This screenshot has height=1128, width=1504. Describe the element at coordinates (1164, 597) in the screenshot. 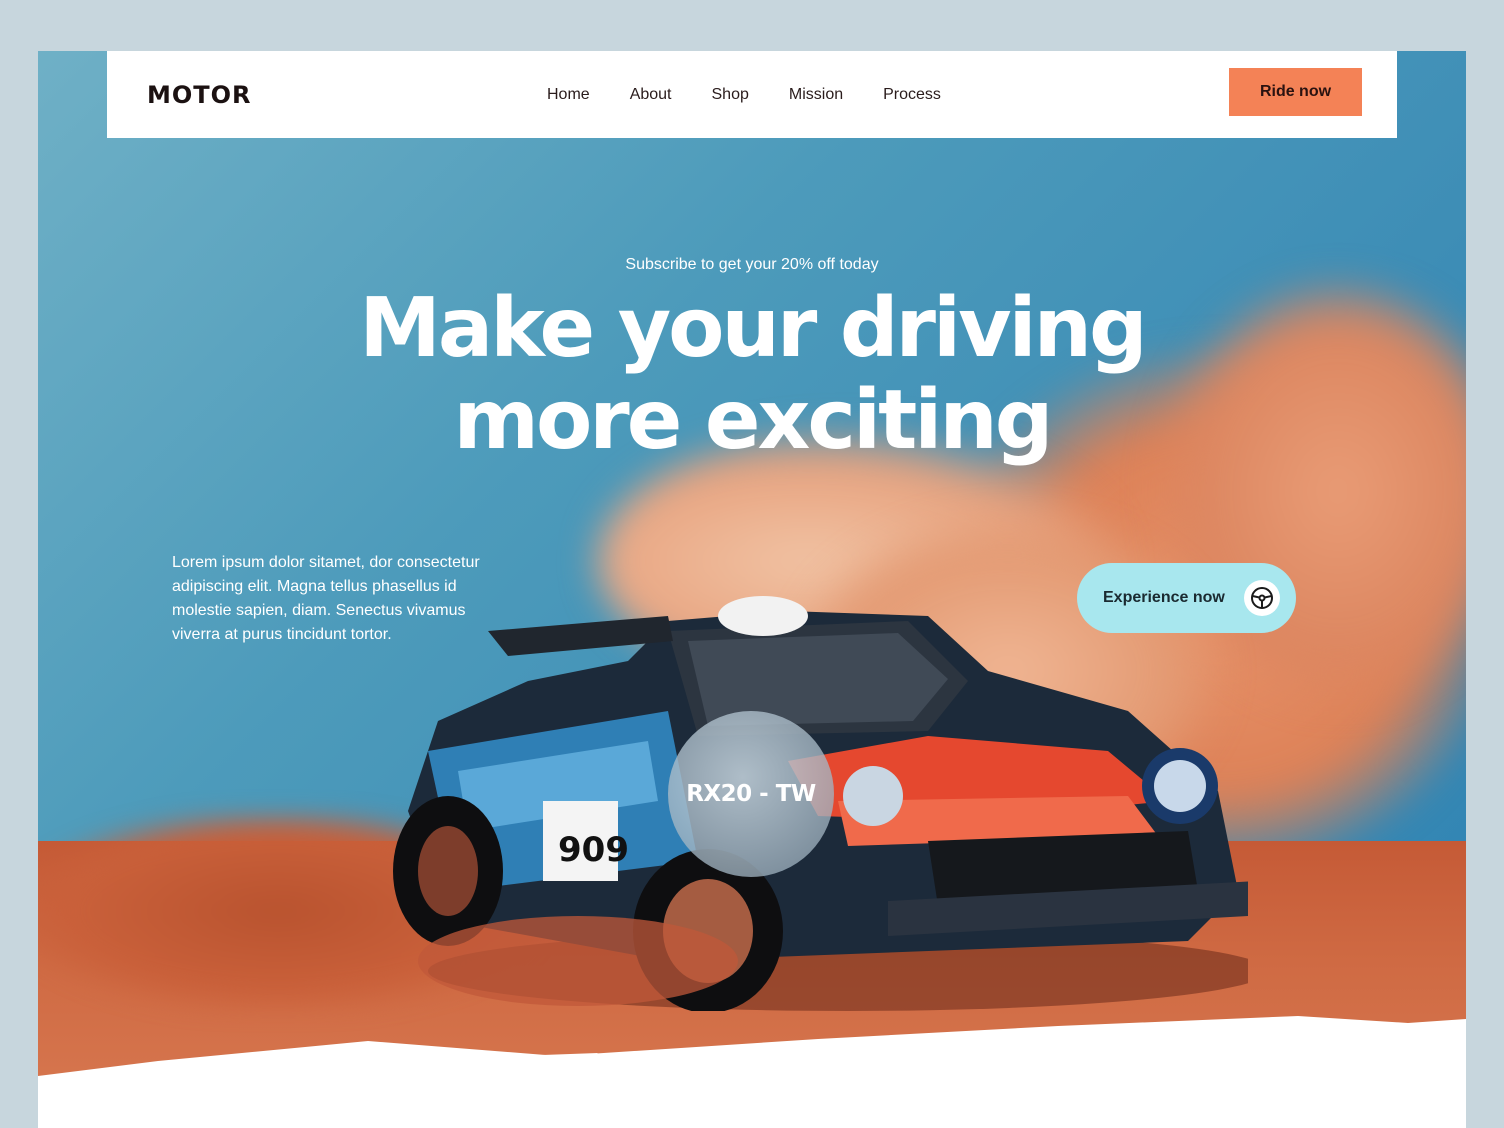

I see `experience-now-label: Experience now` at that location.